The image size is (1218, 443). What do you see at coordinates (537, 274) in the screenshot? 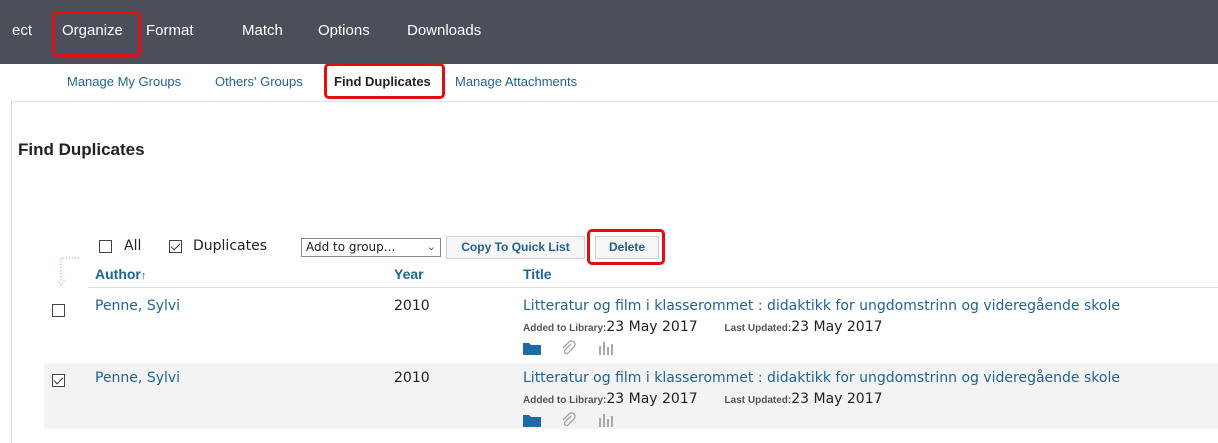
I see `title-column-header: Title` at bounding box center [537, 274].